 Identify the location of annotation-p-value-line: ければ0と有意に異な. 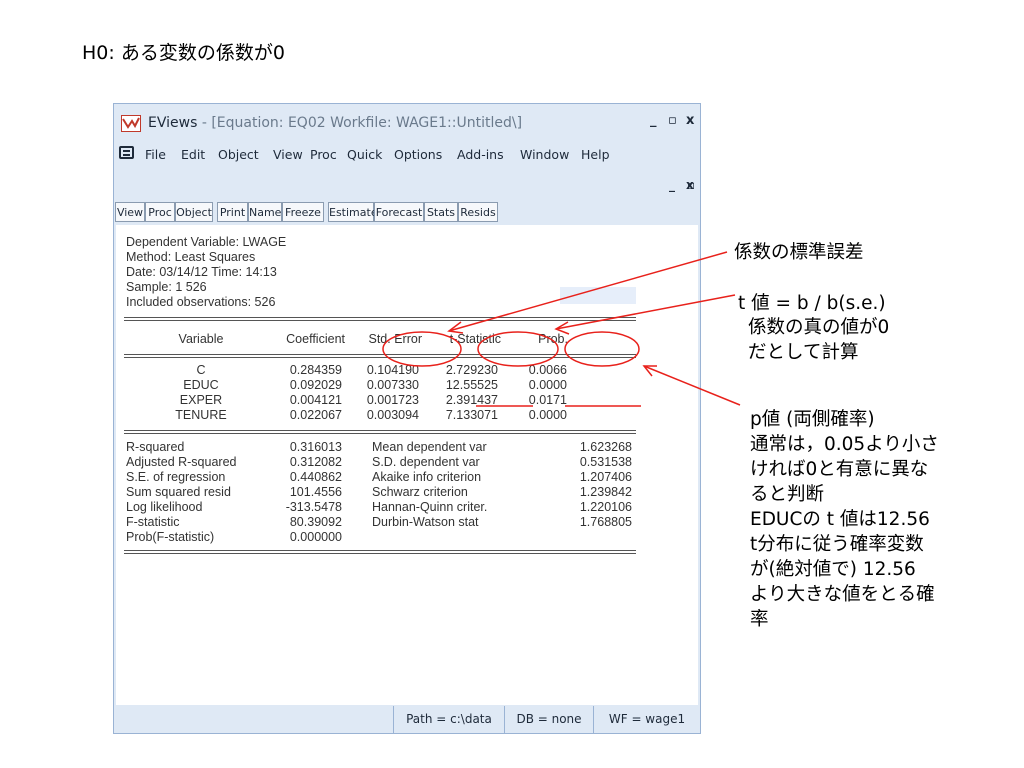
(839, 469).